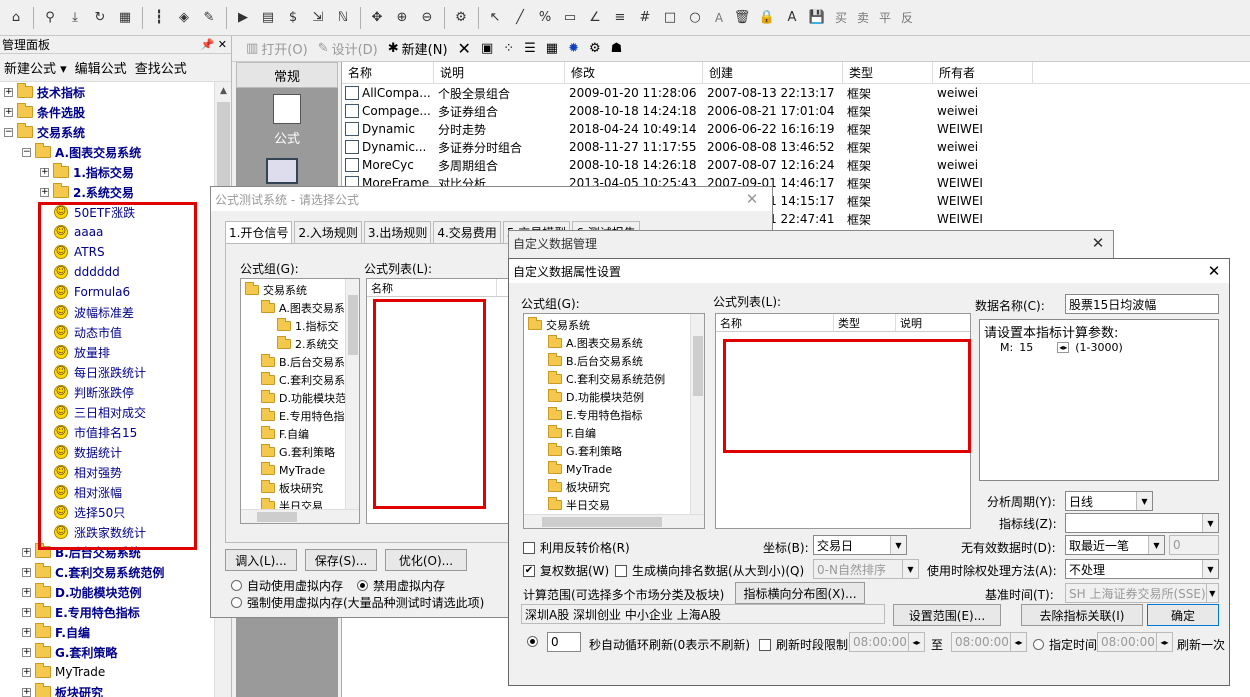 Image resolution: width=1250 pixels, height=697 pixels. I want to click on tree-scrollbar, so click(697, 414).